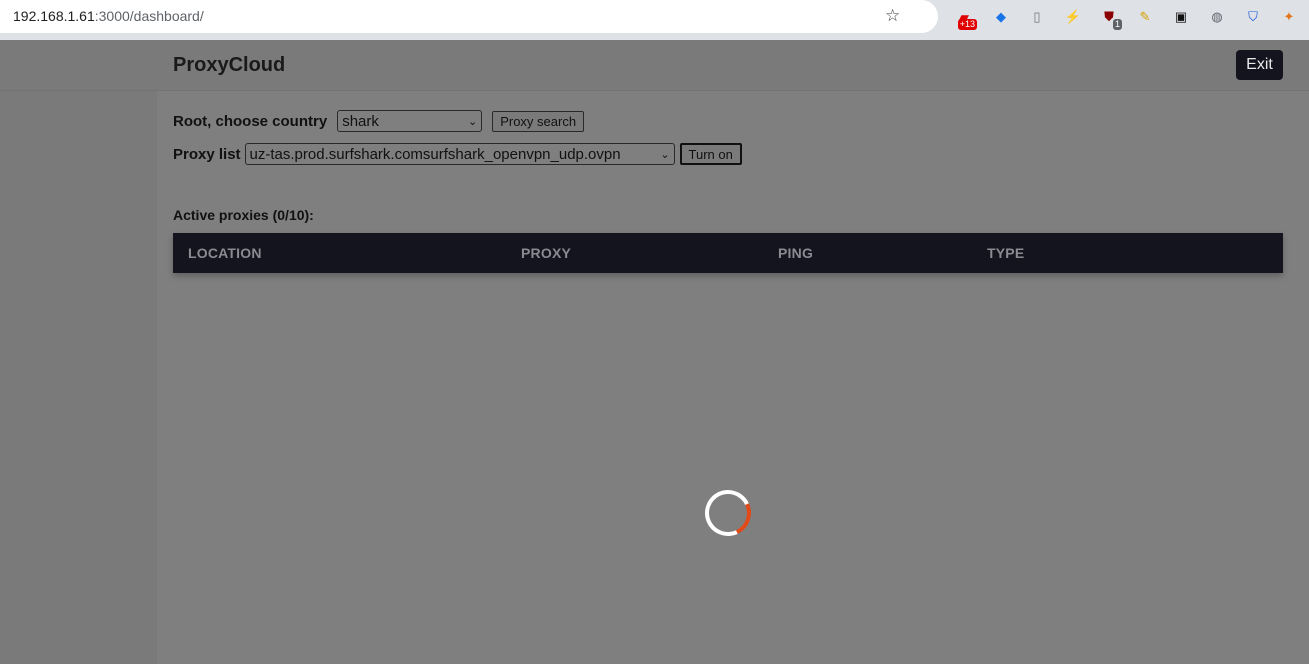  I want to click on extension-badge: 1, so click(1117, 24).